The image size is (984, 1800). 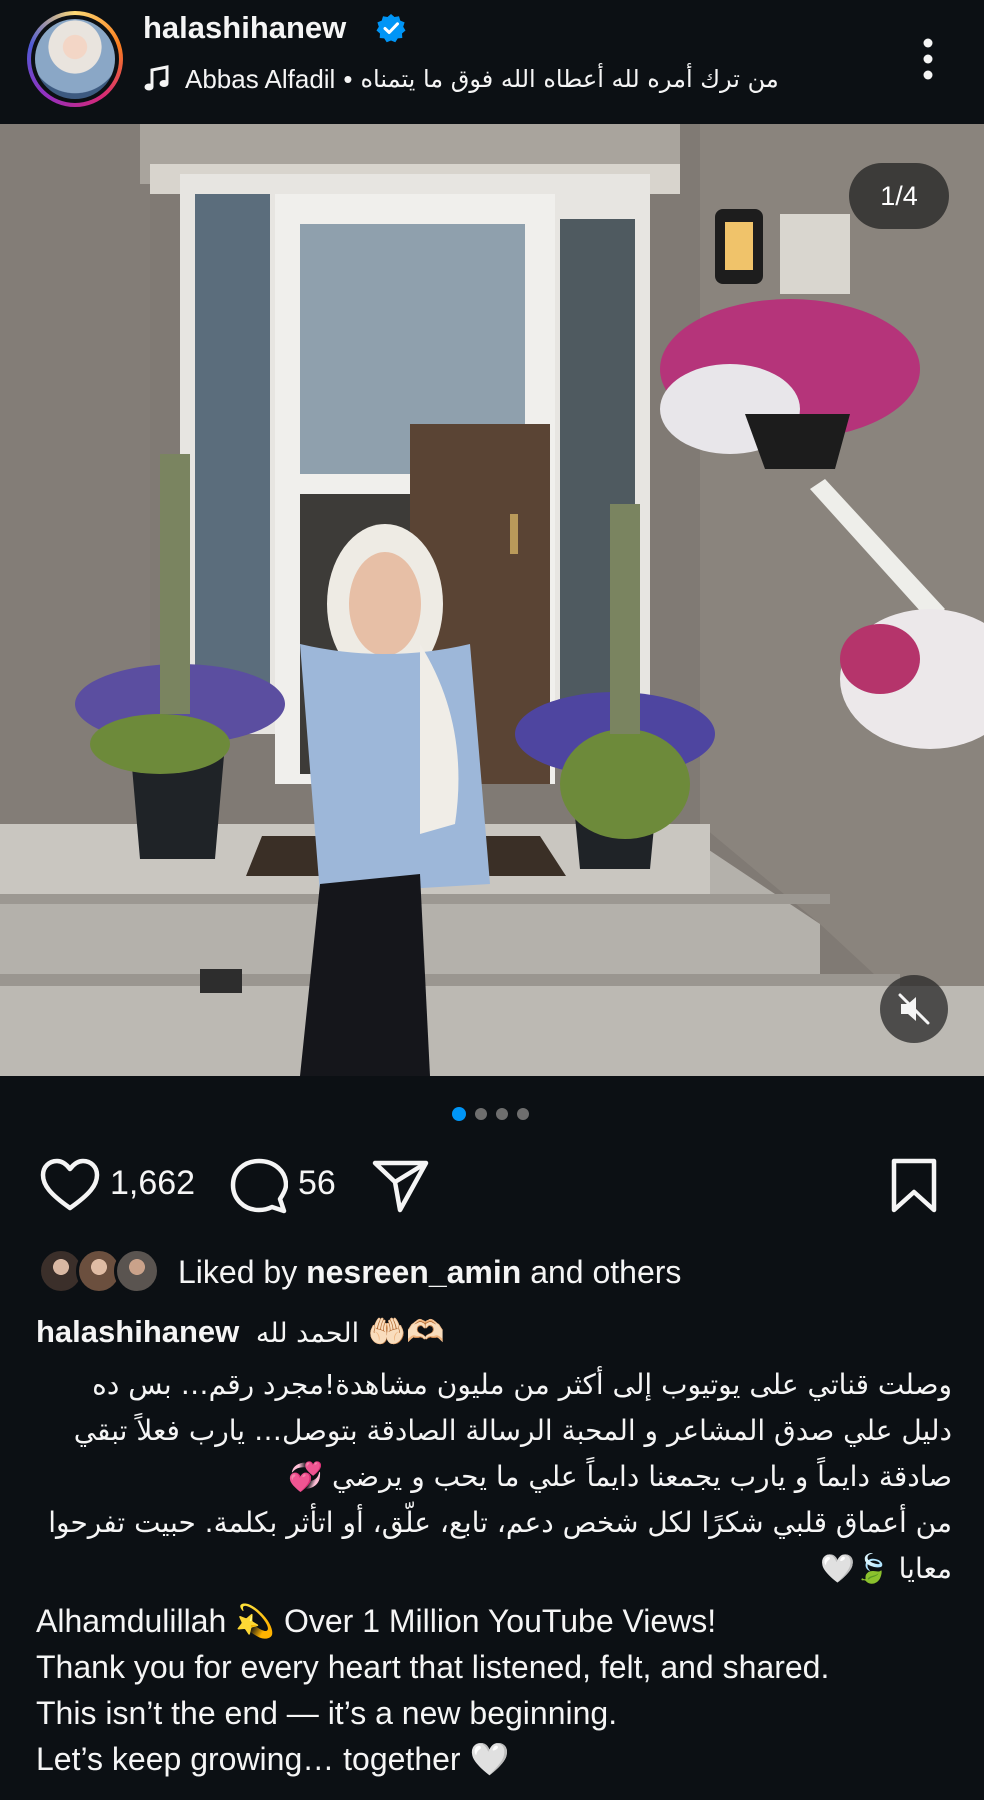 I want to click on caption-username: halashihanew, so click(x=137, y=1331).